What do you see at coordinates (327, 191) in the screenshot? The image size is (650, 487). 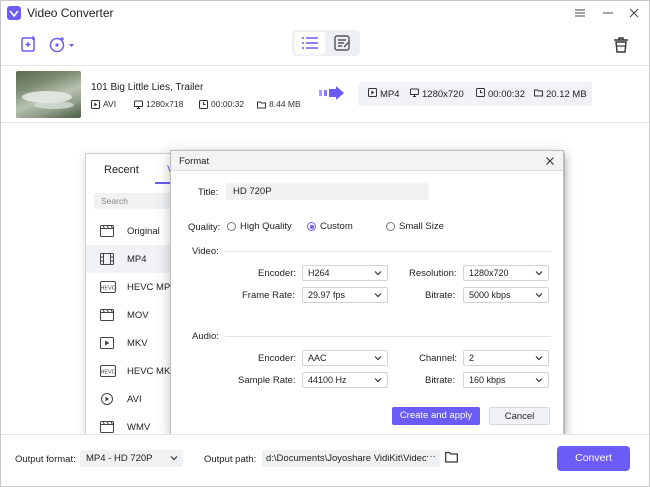 I see `title-input: HD 720P` at bounding box center [327, 191].